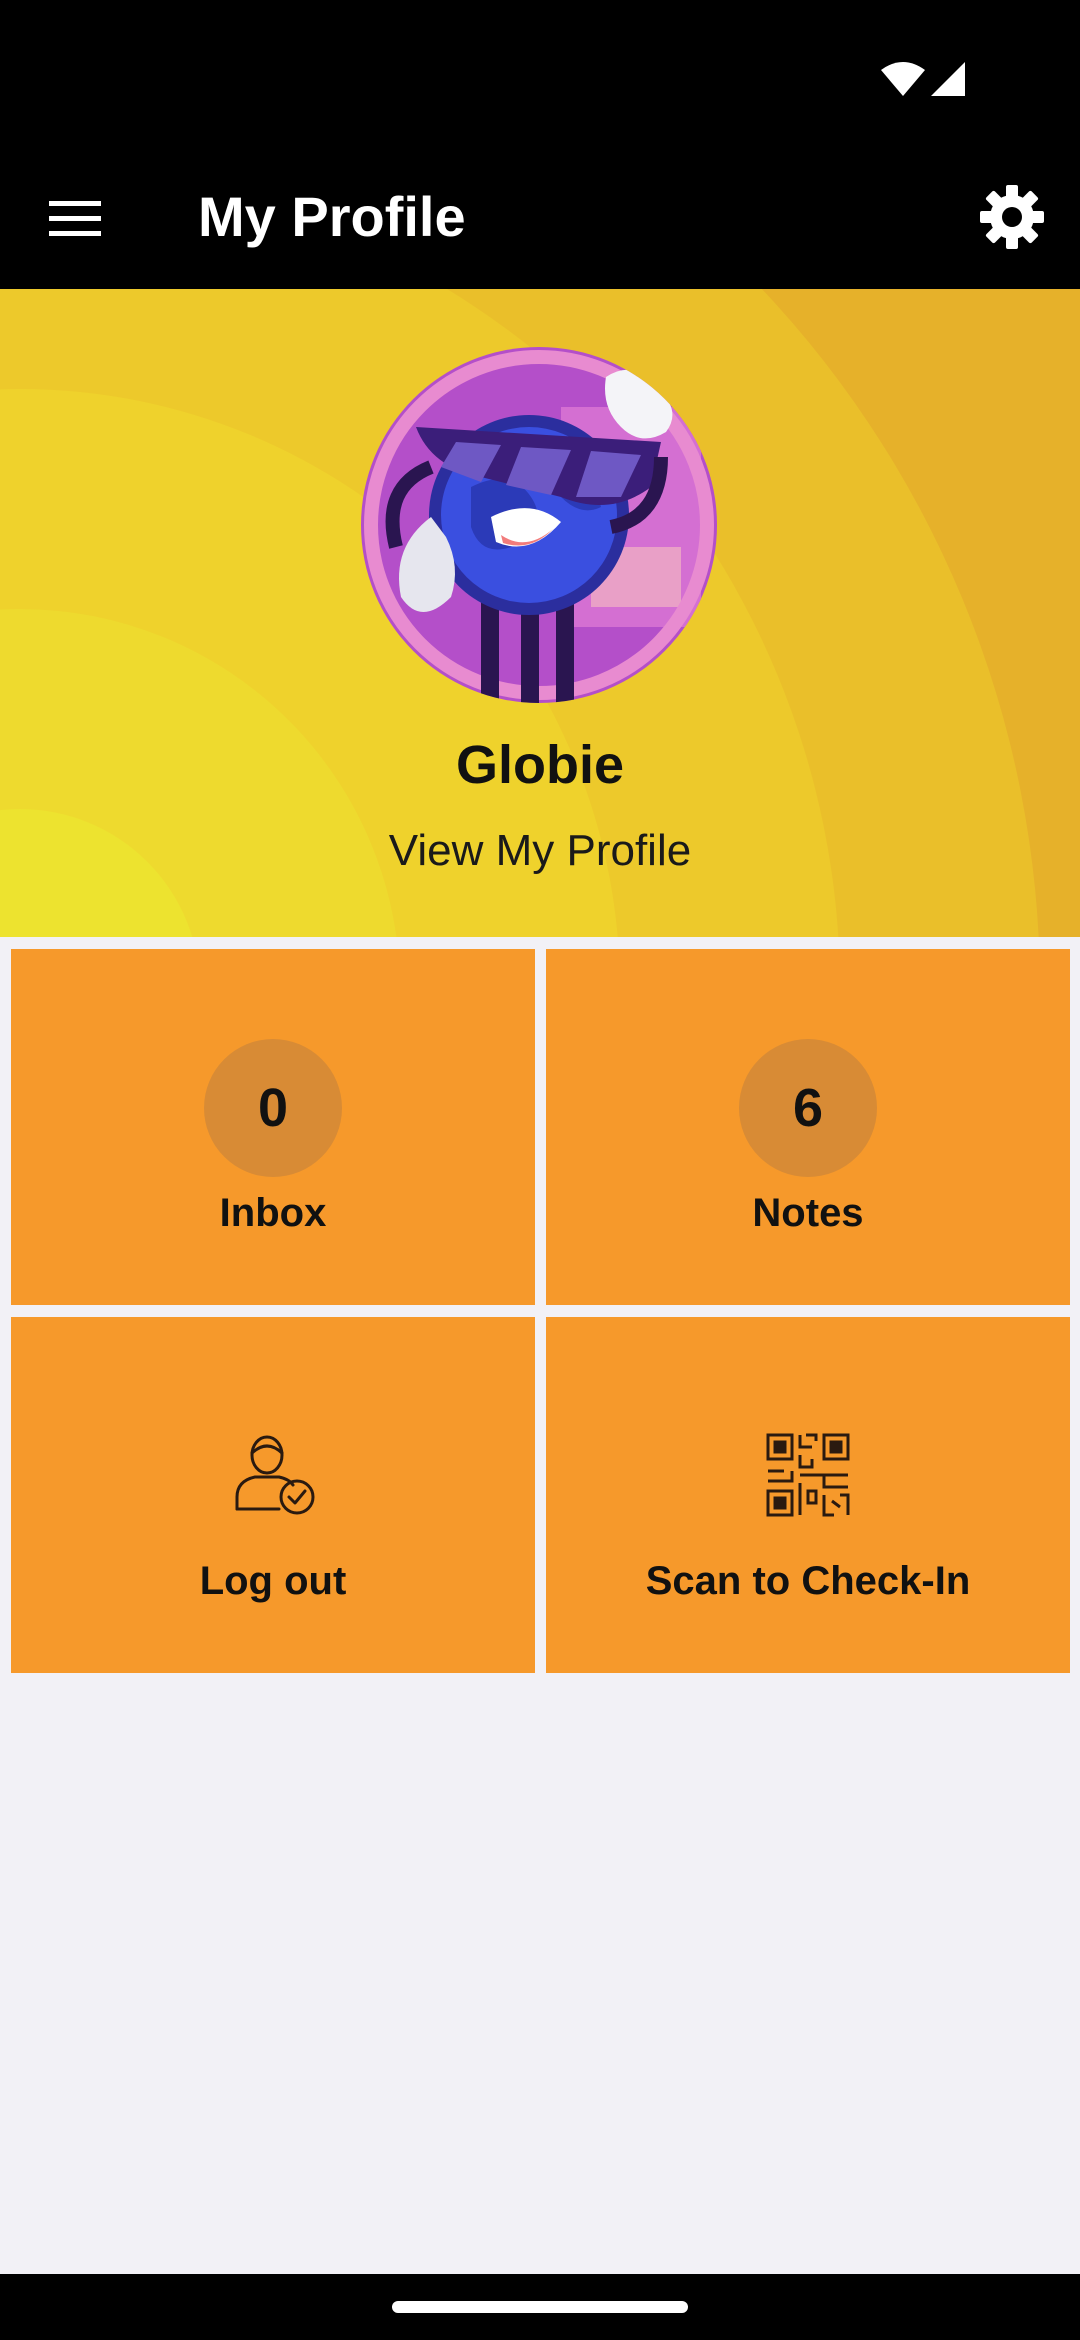 The height and width of the screenshot is (2340, 1080). Describe the element at coordinates (273, 1213) in the screenshot. I see `inbox-label: Inbox` at that location.